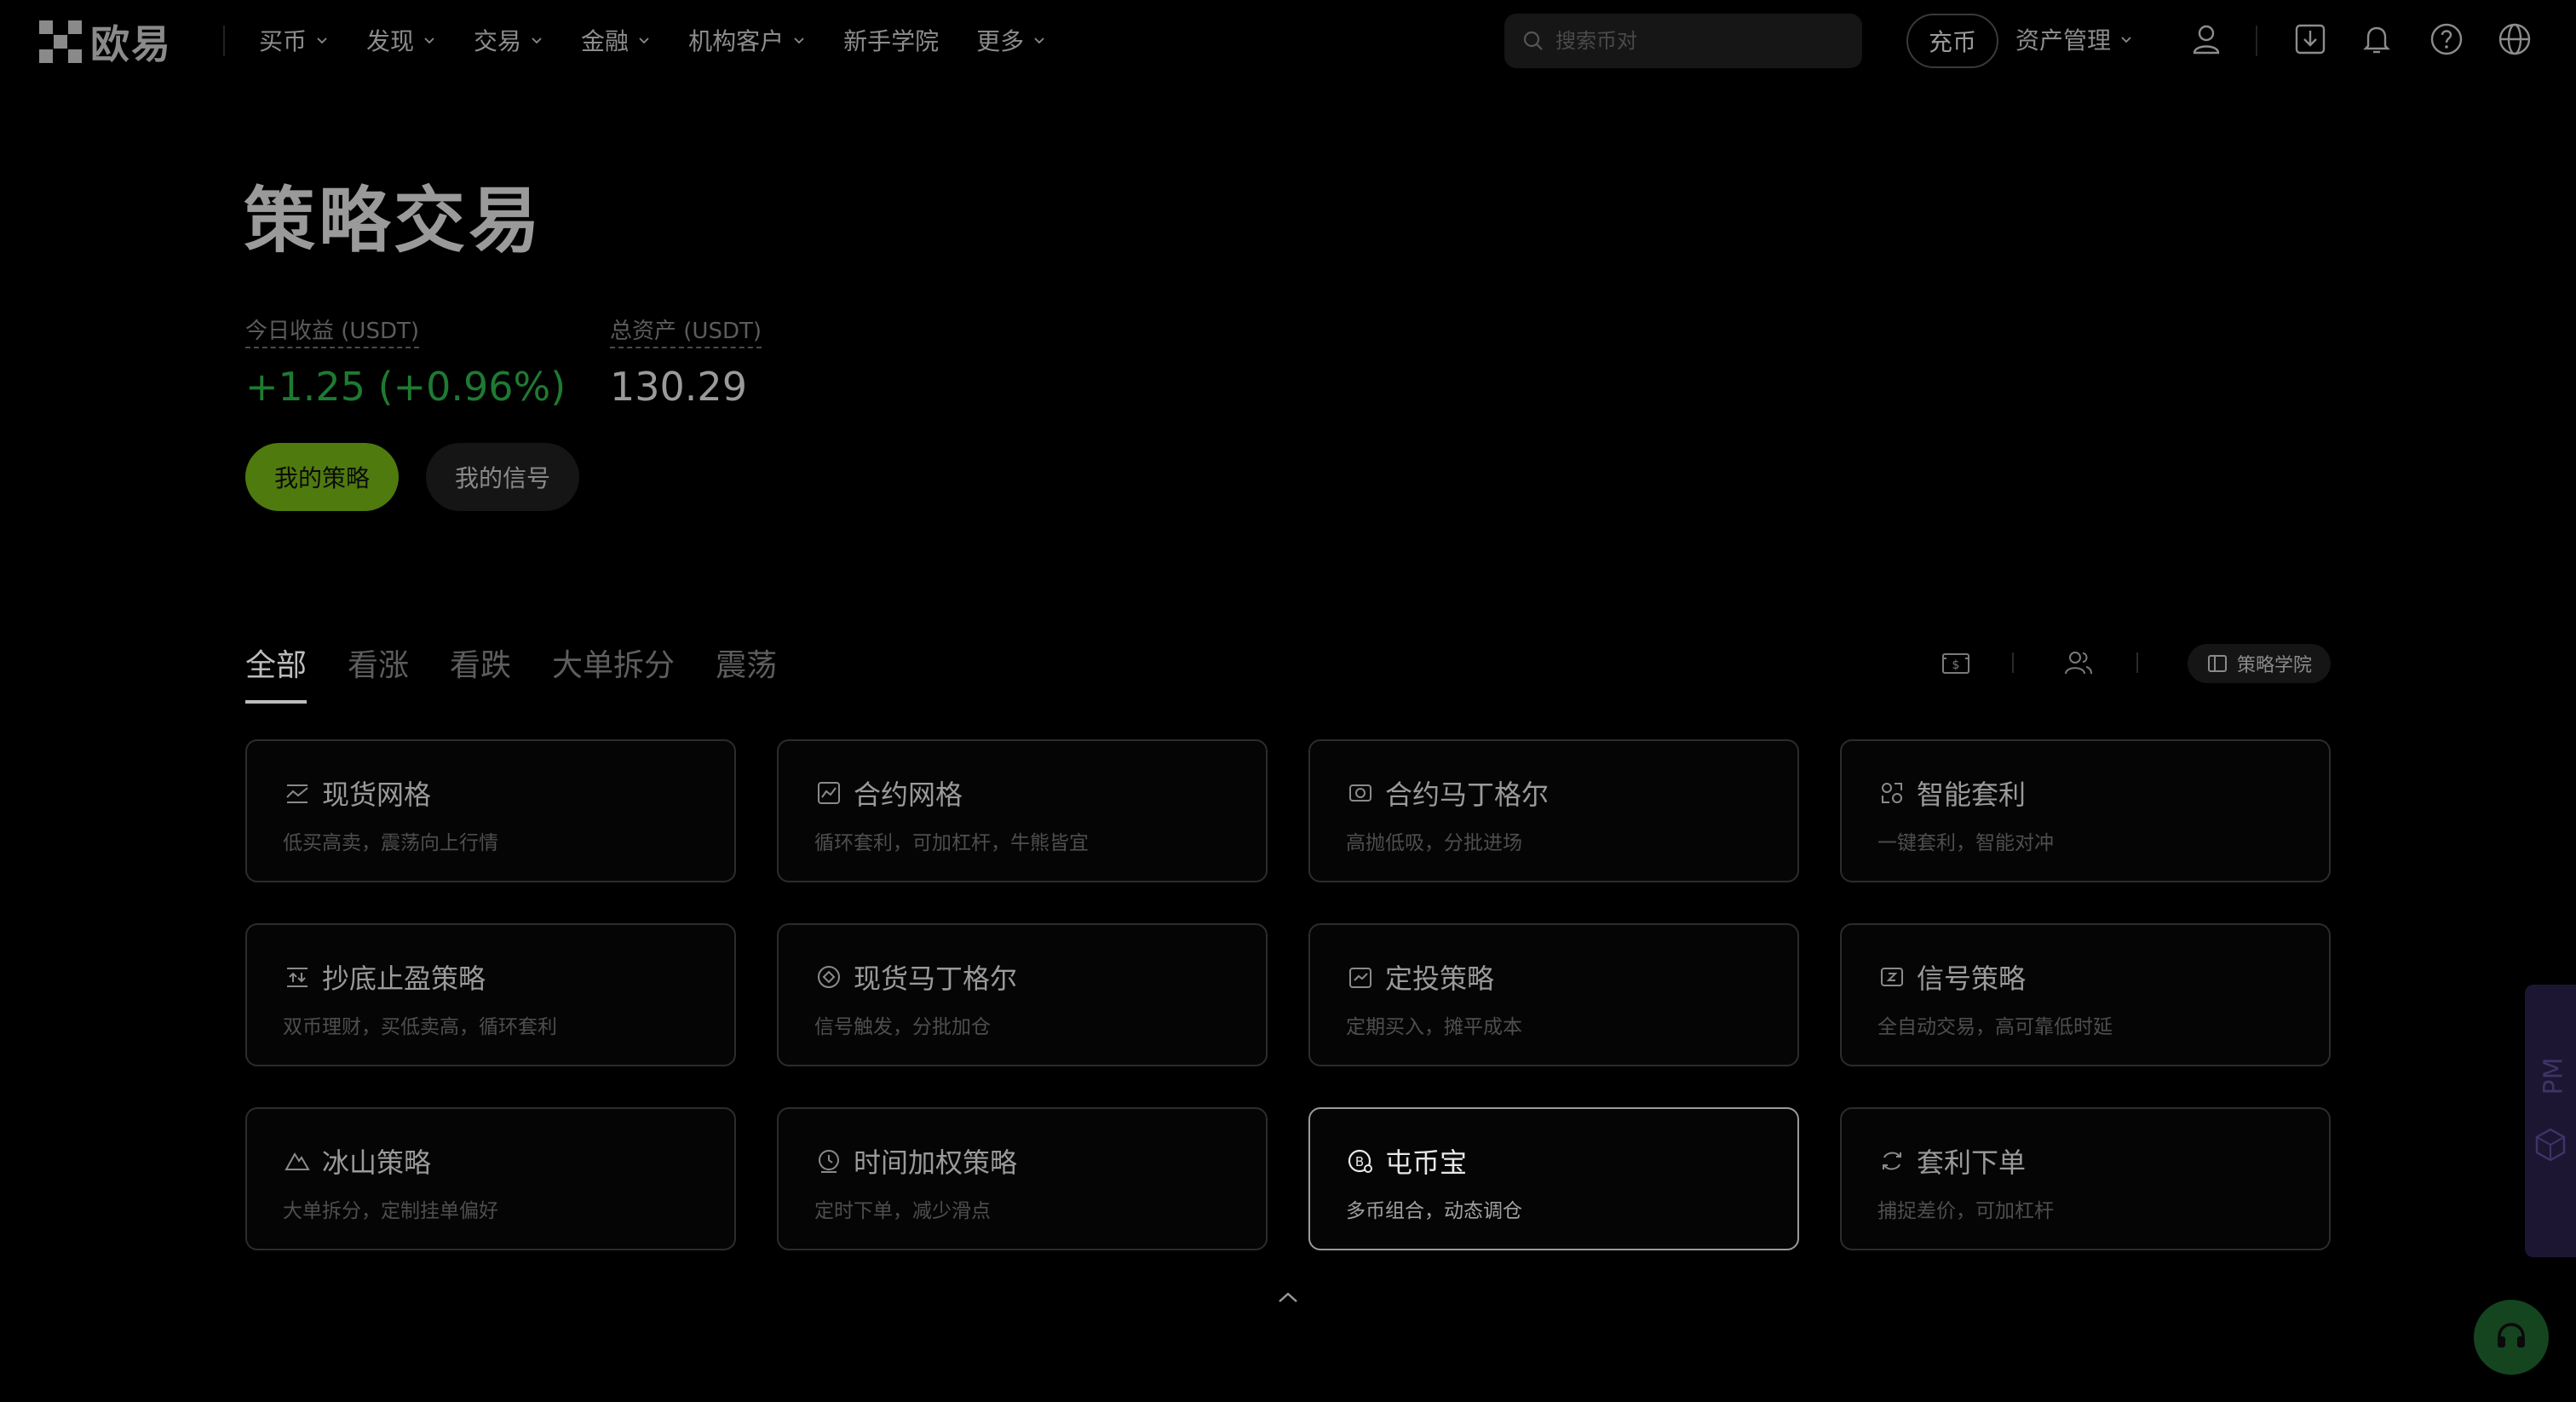 This screenshot has width=2576, height=1402. Describe the element at coordinates (936, 979) in the screenshot. I see `card-title: 现货马丁格尔` at that location.